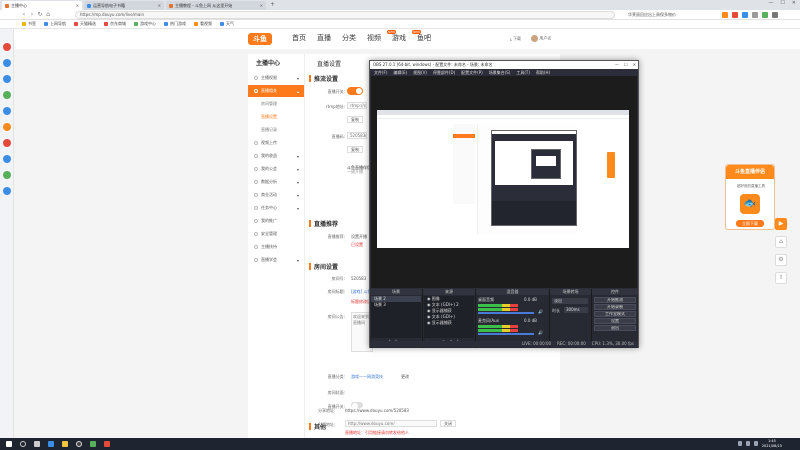 This screenshot has height=450, width=800. What do you see at coordinates (775, 15) in the screenshot?
I see `menu-icon` at bounding box center [775, 15].